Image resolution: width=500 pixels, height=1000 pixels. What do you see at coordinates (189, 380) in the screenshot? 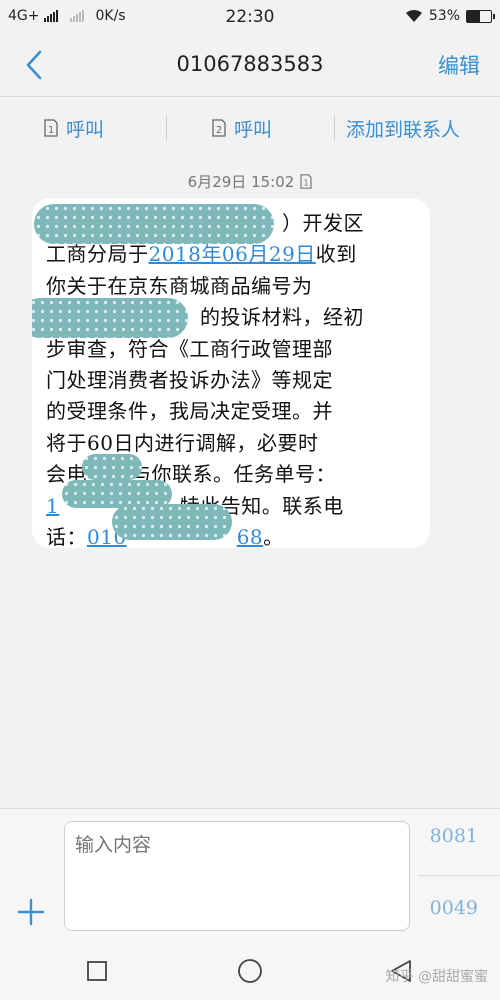
I see `msg-text: 门处理消费者投诉办法》等规定` at bounding box center [189, 380].